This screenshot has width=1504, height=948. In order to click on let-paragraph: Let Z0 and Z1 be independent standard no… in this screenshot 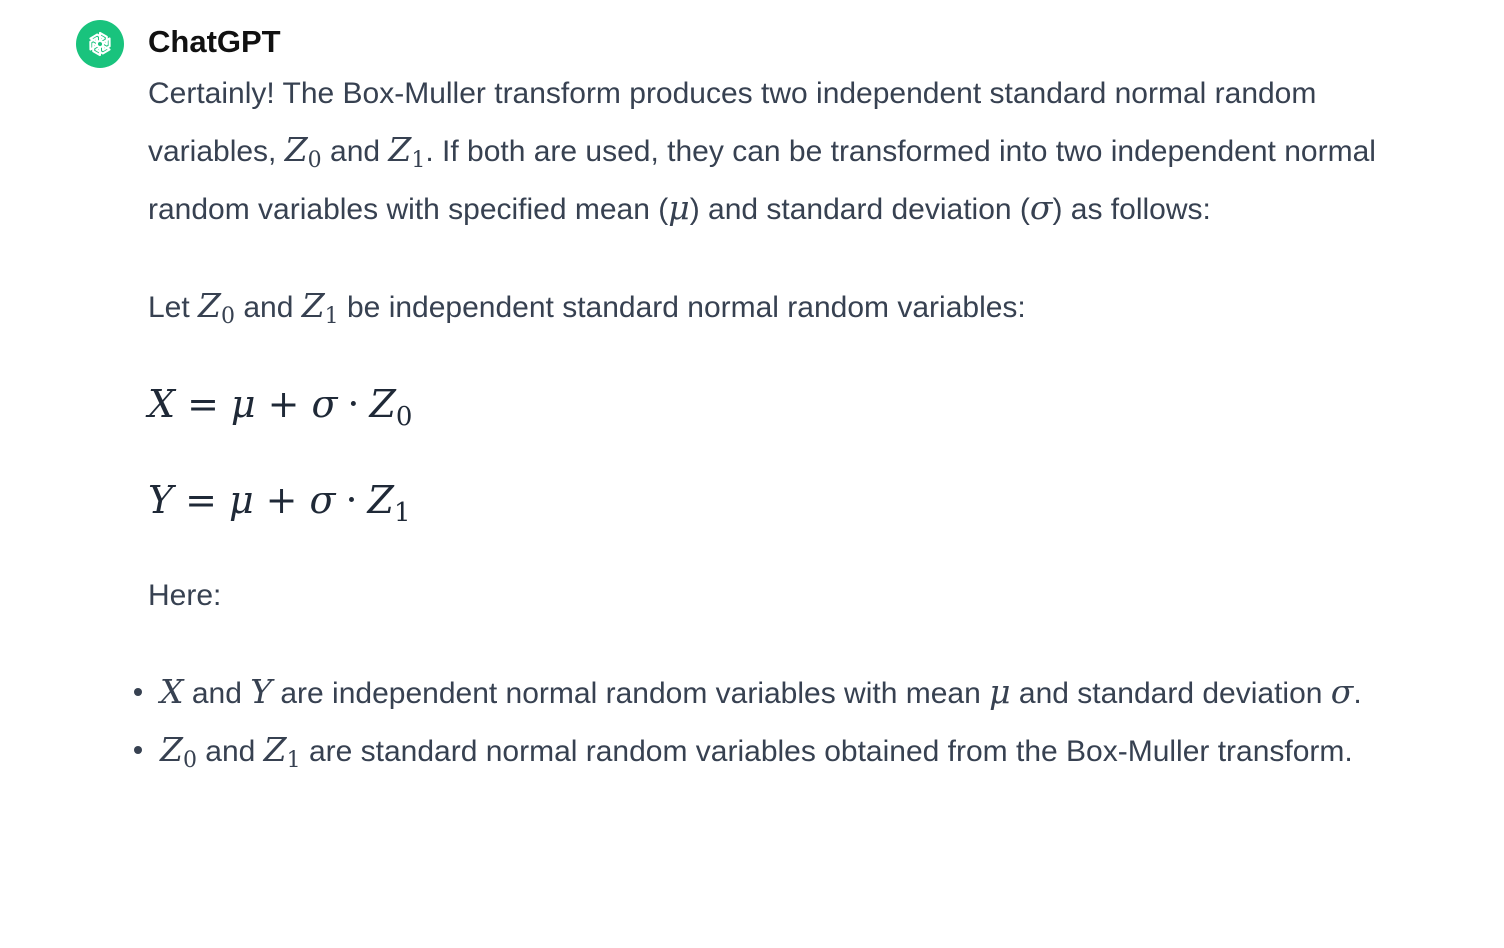, I will do `click(587, 307)`.